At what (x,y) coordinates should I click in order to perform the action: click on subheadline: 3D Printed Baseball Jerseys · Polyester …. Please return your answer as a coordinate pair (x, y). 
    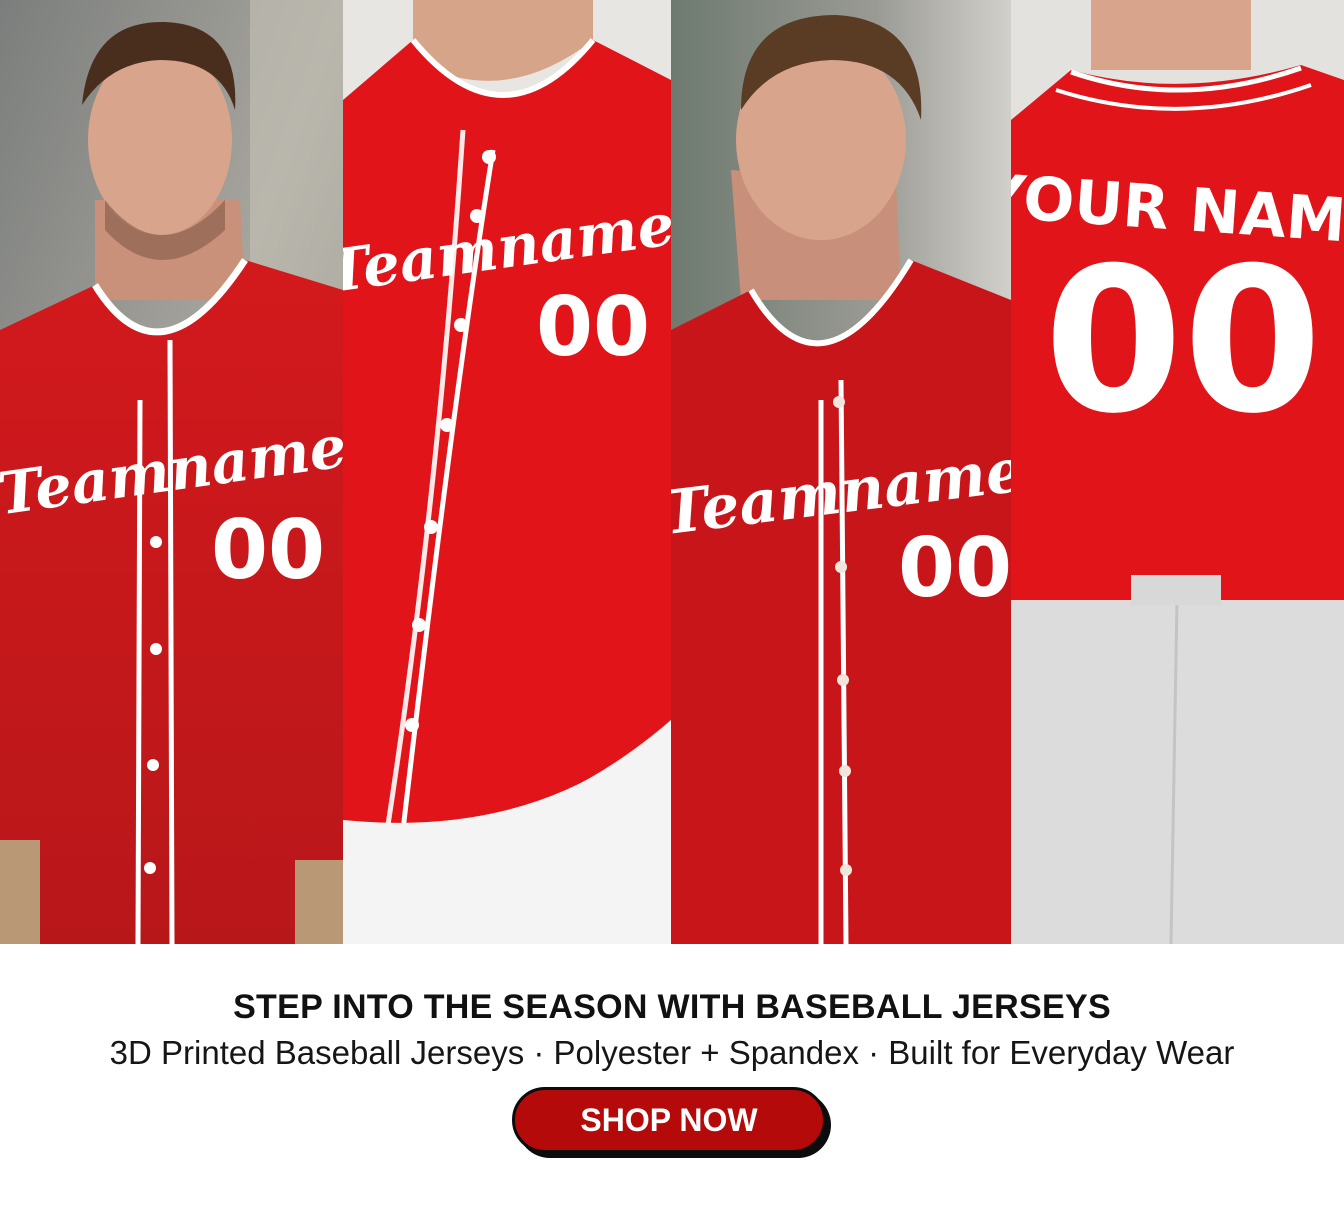
    Looking at the image, I should click on (672, 1052).